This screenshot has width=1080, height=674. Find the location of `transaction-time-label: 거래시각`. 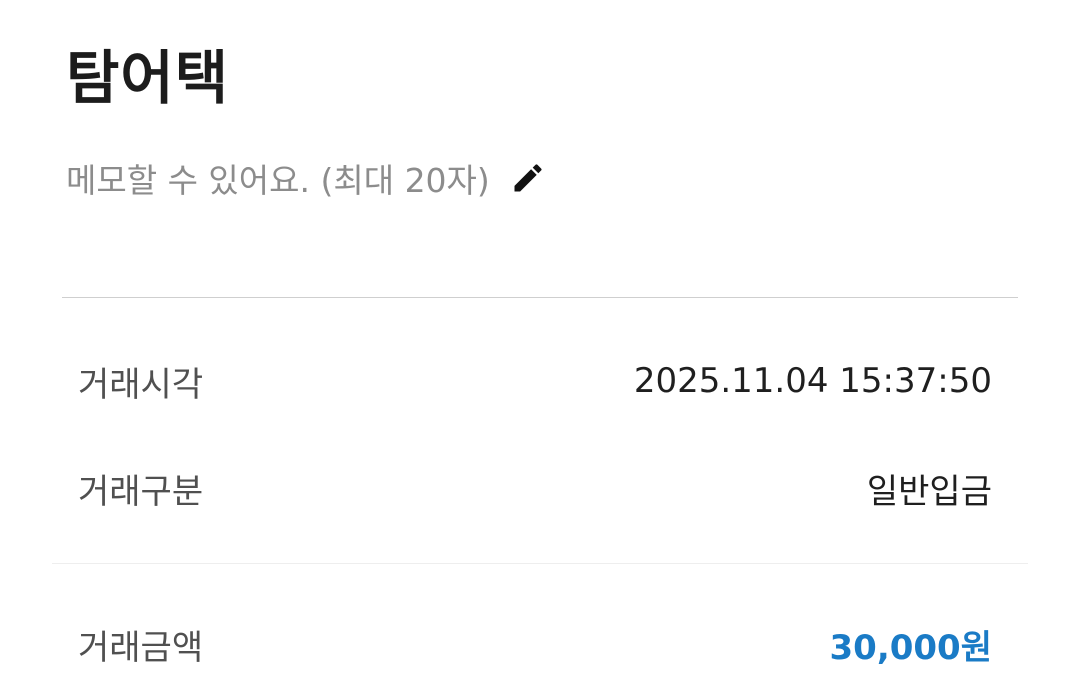

transaction-time-label: 거래시각 is located at coordinates (141, 384).